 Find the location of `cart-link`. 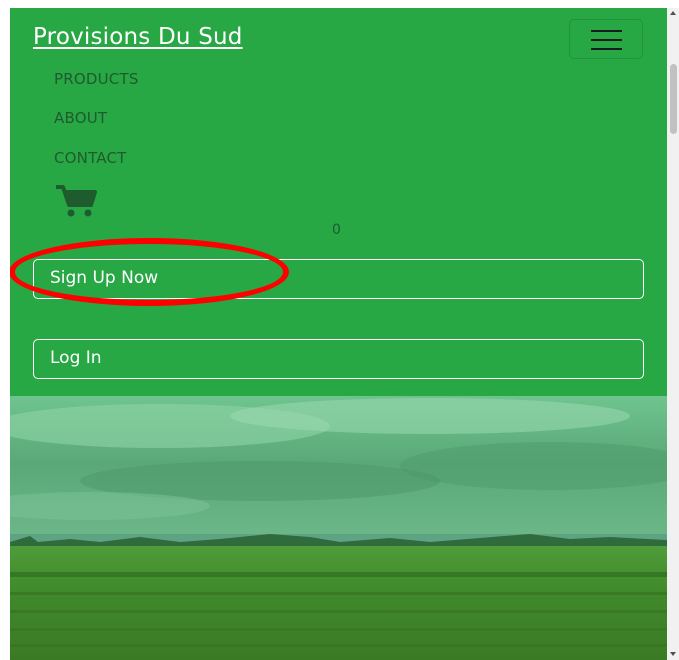

cart-link is located at coordinates (76, 201).